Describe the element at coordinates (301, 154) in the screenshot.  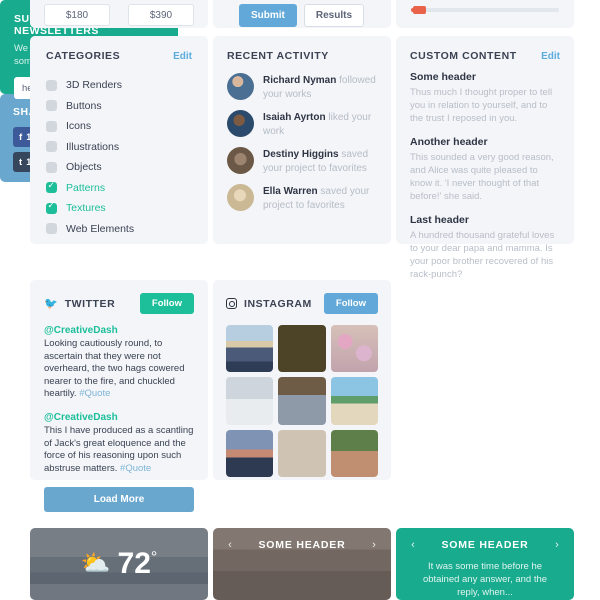
I see `activity-user-name: Destiny Higgins` at that location.